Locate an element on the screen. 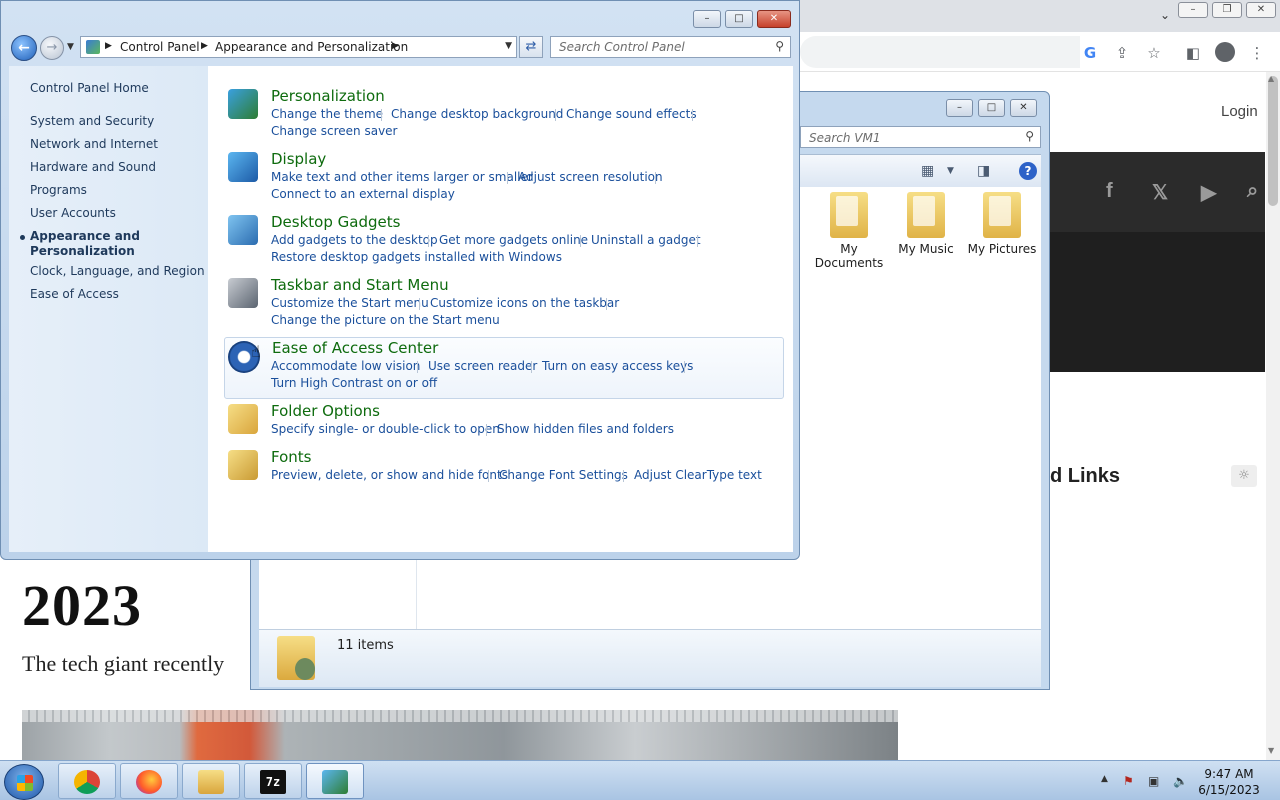  task-link: Turn on easy access keys is located at coordinates (617, 366).